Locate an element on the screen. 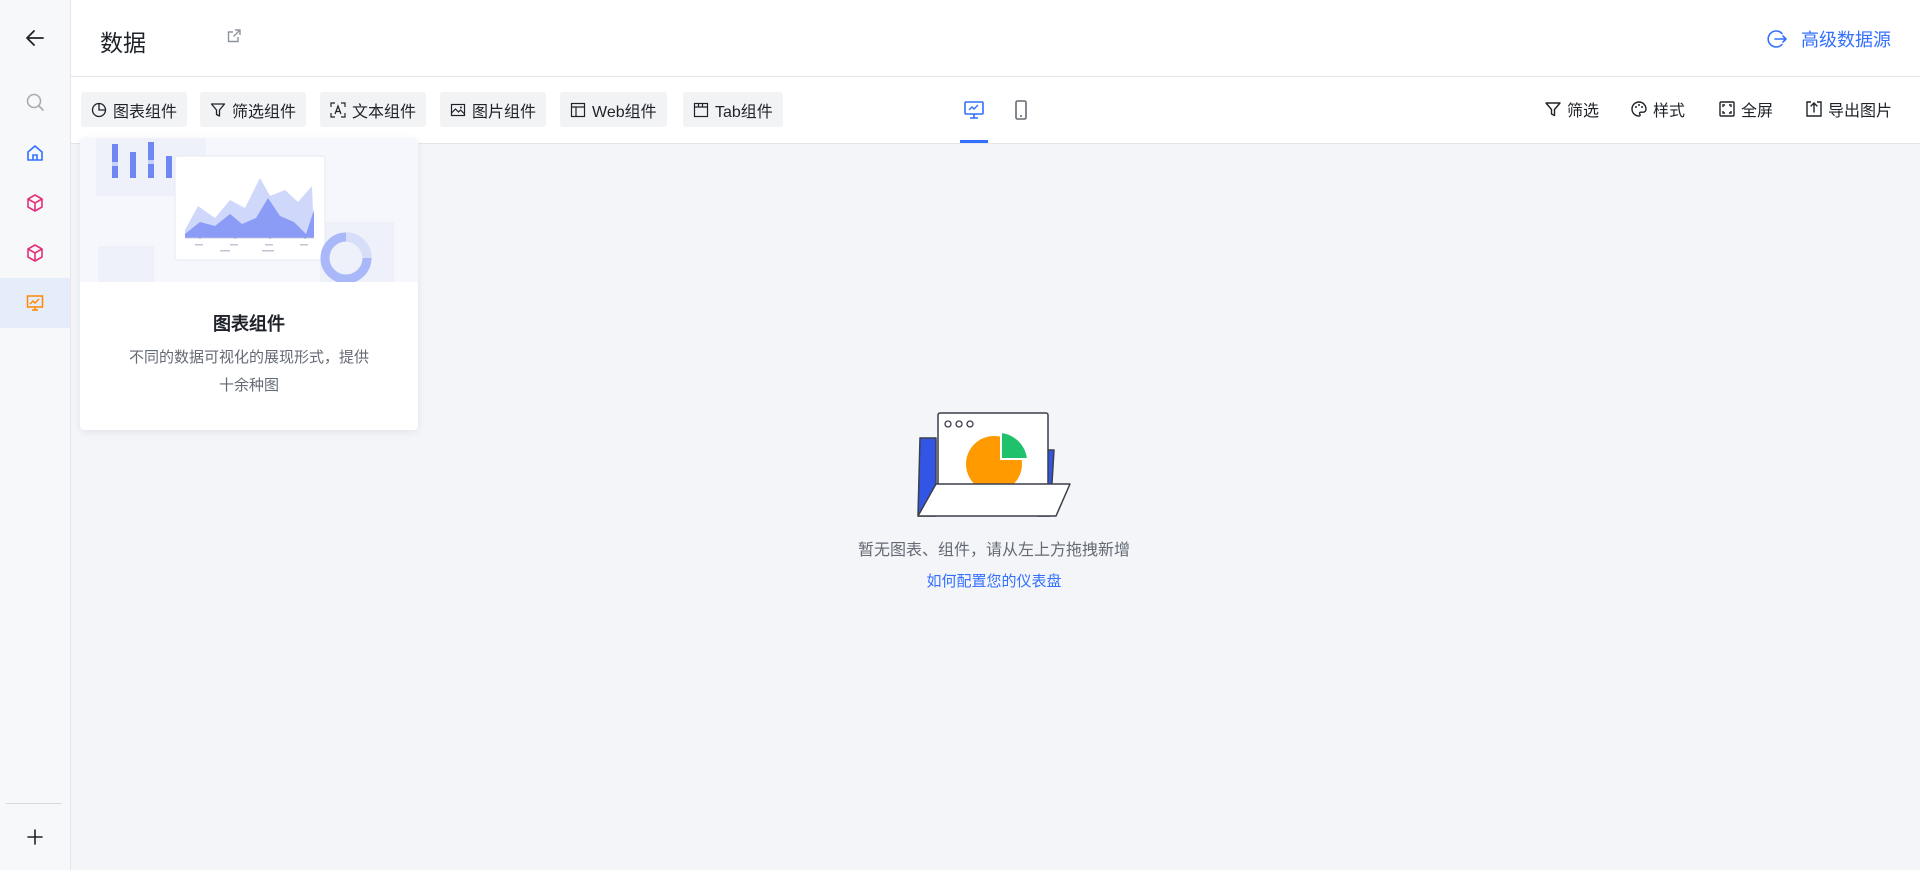 The height and width of the screenshot is (870, 1920). mobile-icon is located at coordinates (1021, 110).